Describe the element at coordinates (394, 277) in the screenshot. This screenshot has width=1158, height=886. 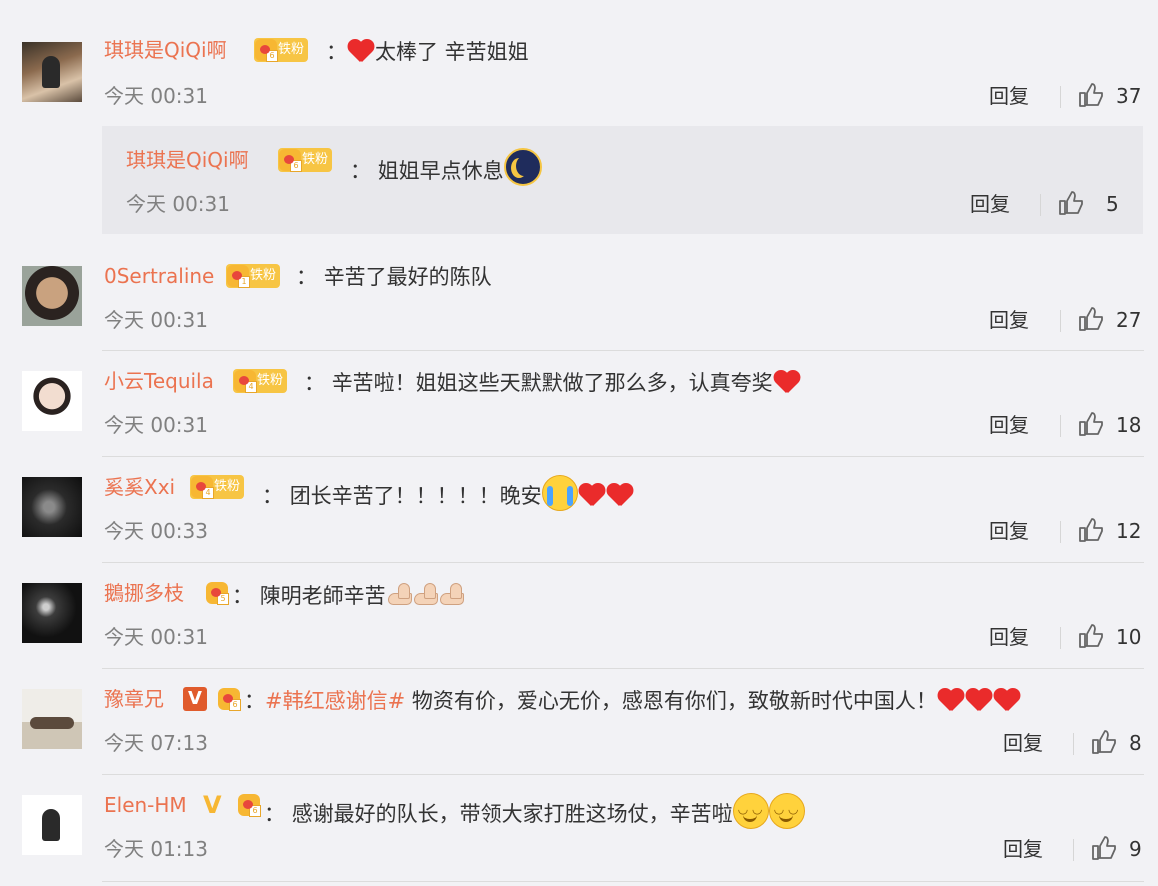
I see `comment-text: ： 辛苦了最好的陈队` at that location.